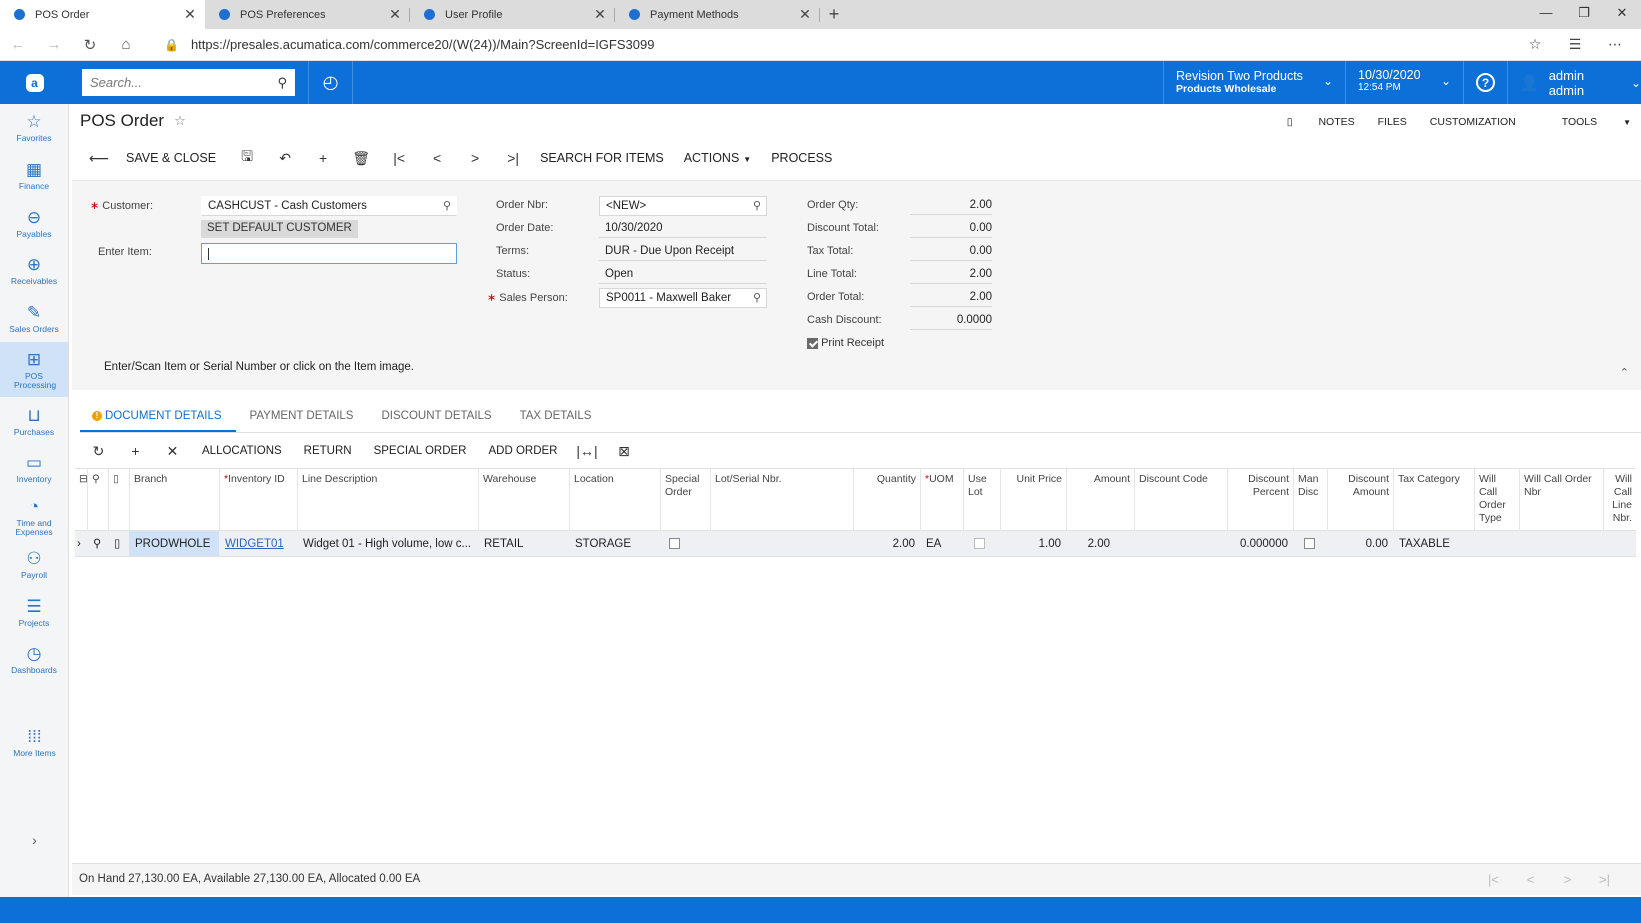 The width and height of the screenshot is (1641, 923). I want to click on previous-page-icon: <, so click(1530, 879).